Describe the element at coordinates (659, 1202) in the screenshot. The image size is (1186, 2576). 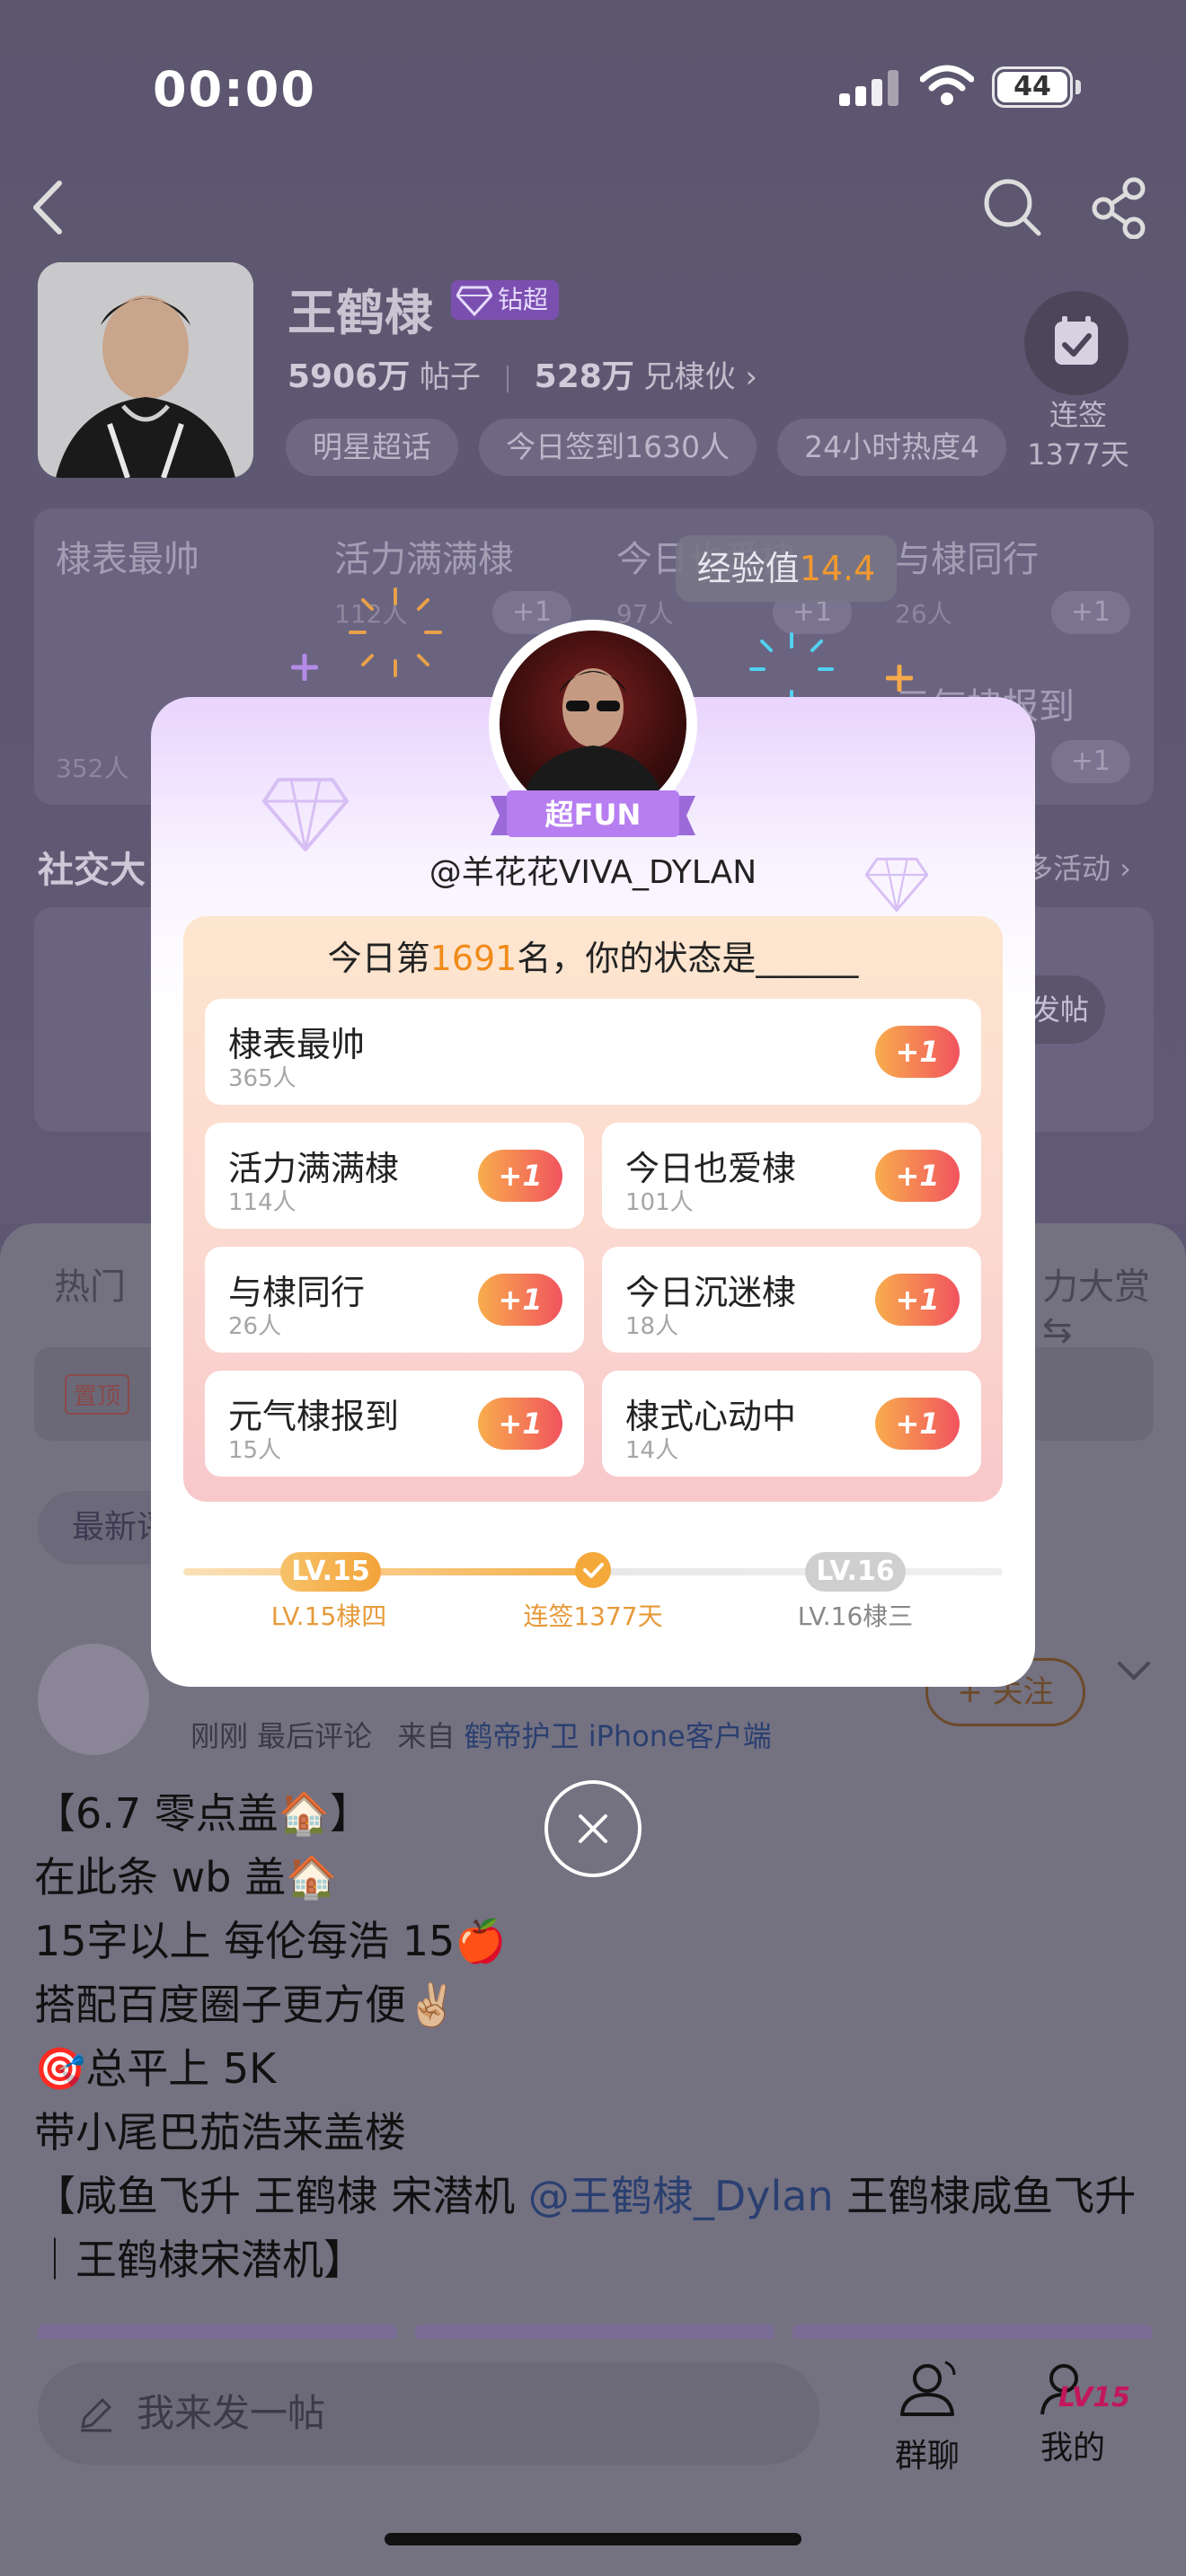
I see `status-option-count: 101人` at that location.